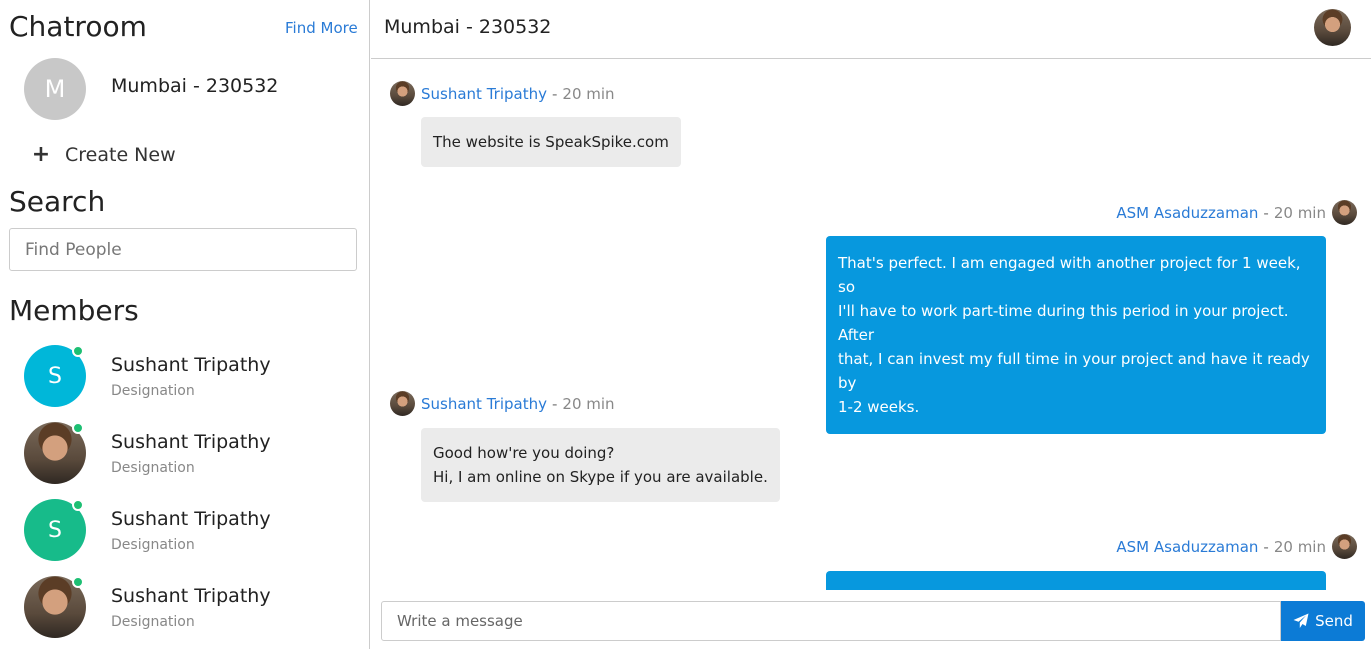  What do you see at coordinates (78, 26) in the screenshot?
I see `chatroom-title: Chatroom` at bounding box center [78, 26].